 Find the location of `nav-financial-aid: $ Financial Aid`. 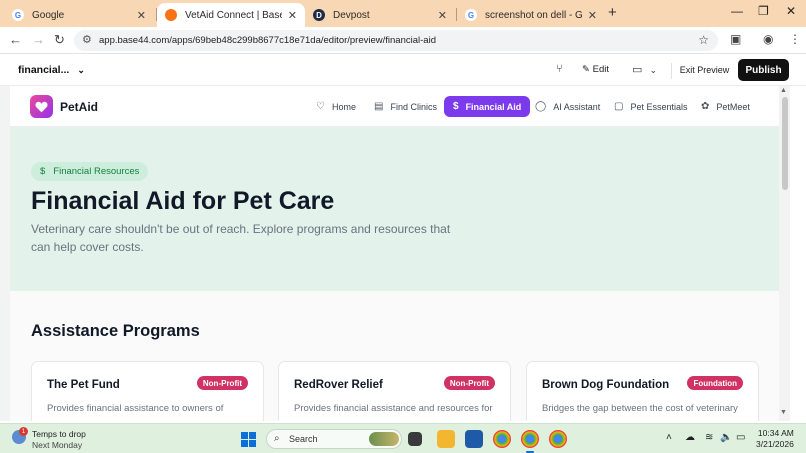

nav-financial-aid: $ Financial Aid is located at coordinates (487, 106).